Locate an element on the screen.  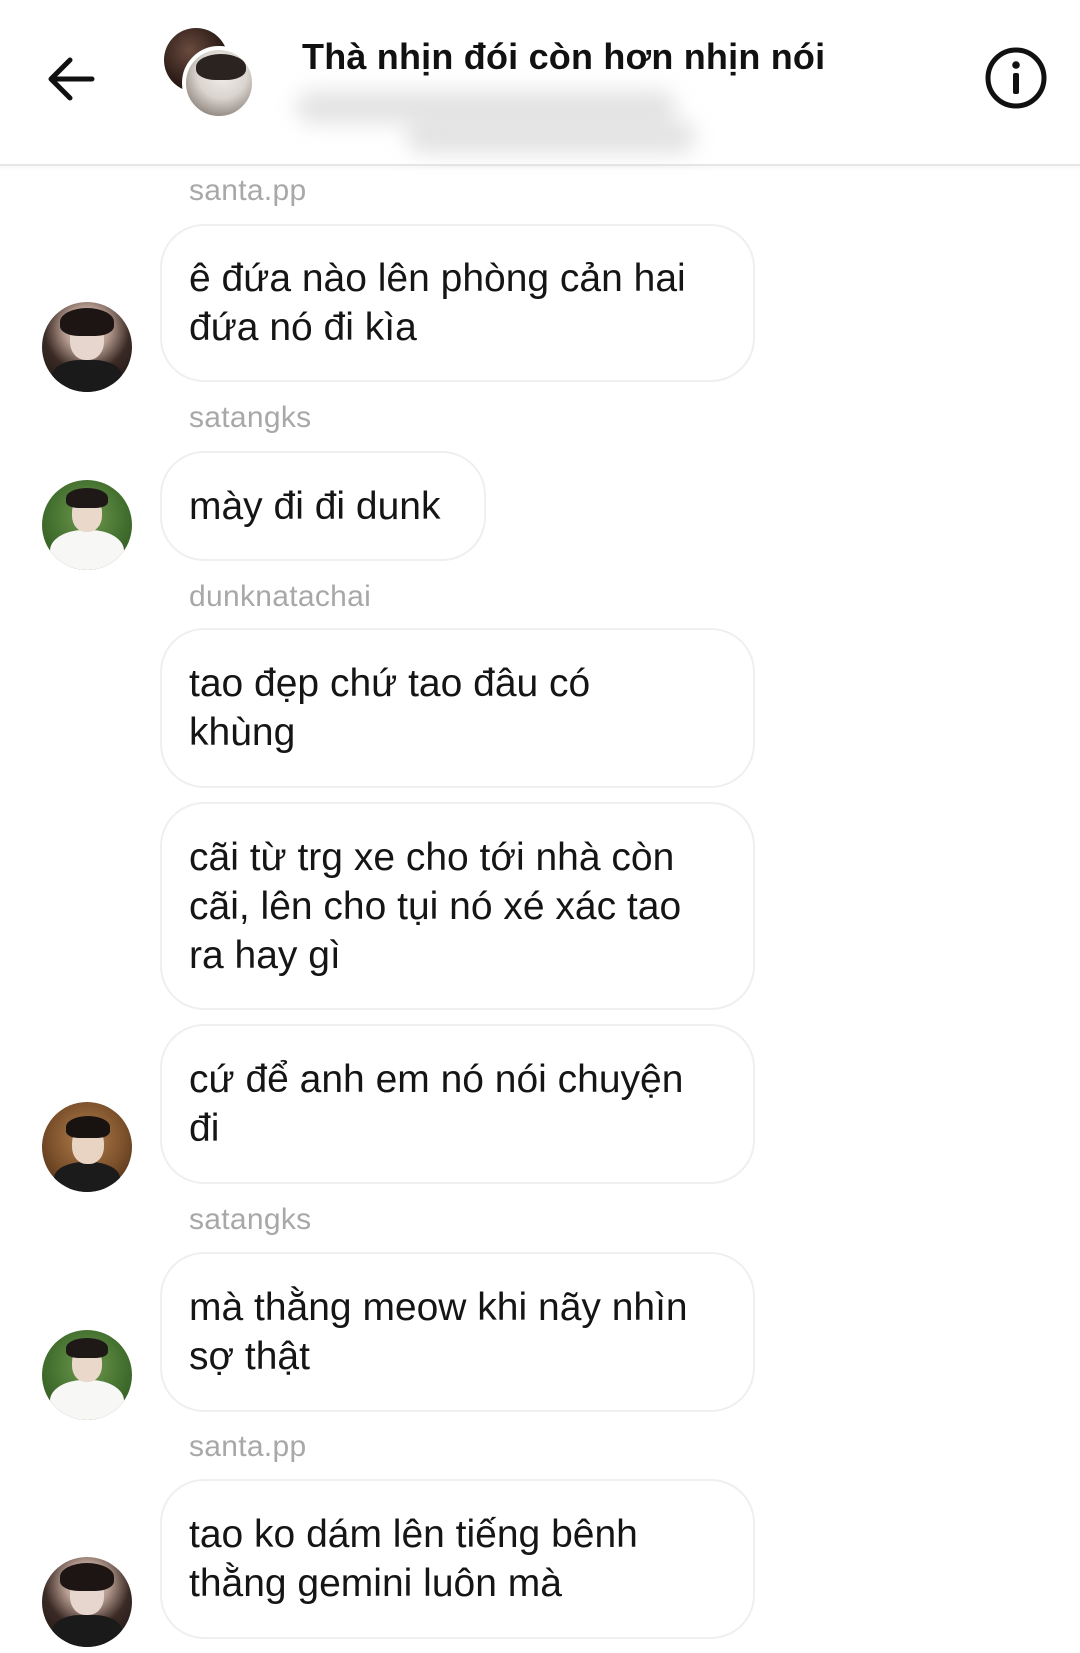
message-line: đứa nó đi kìa is located at coordinates (303, 327).